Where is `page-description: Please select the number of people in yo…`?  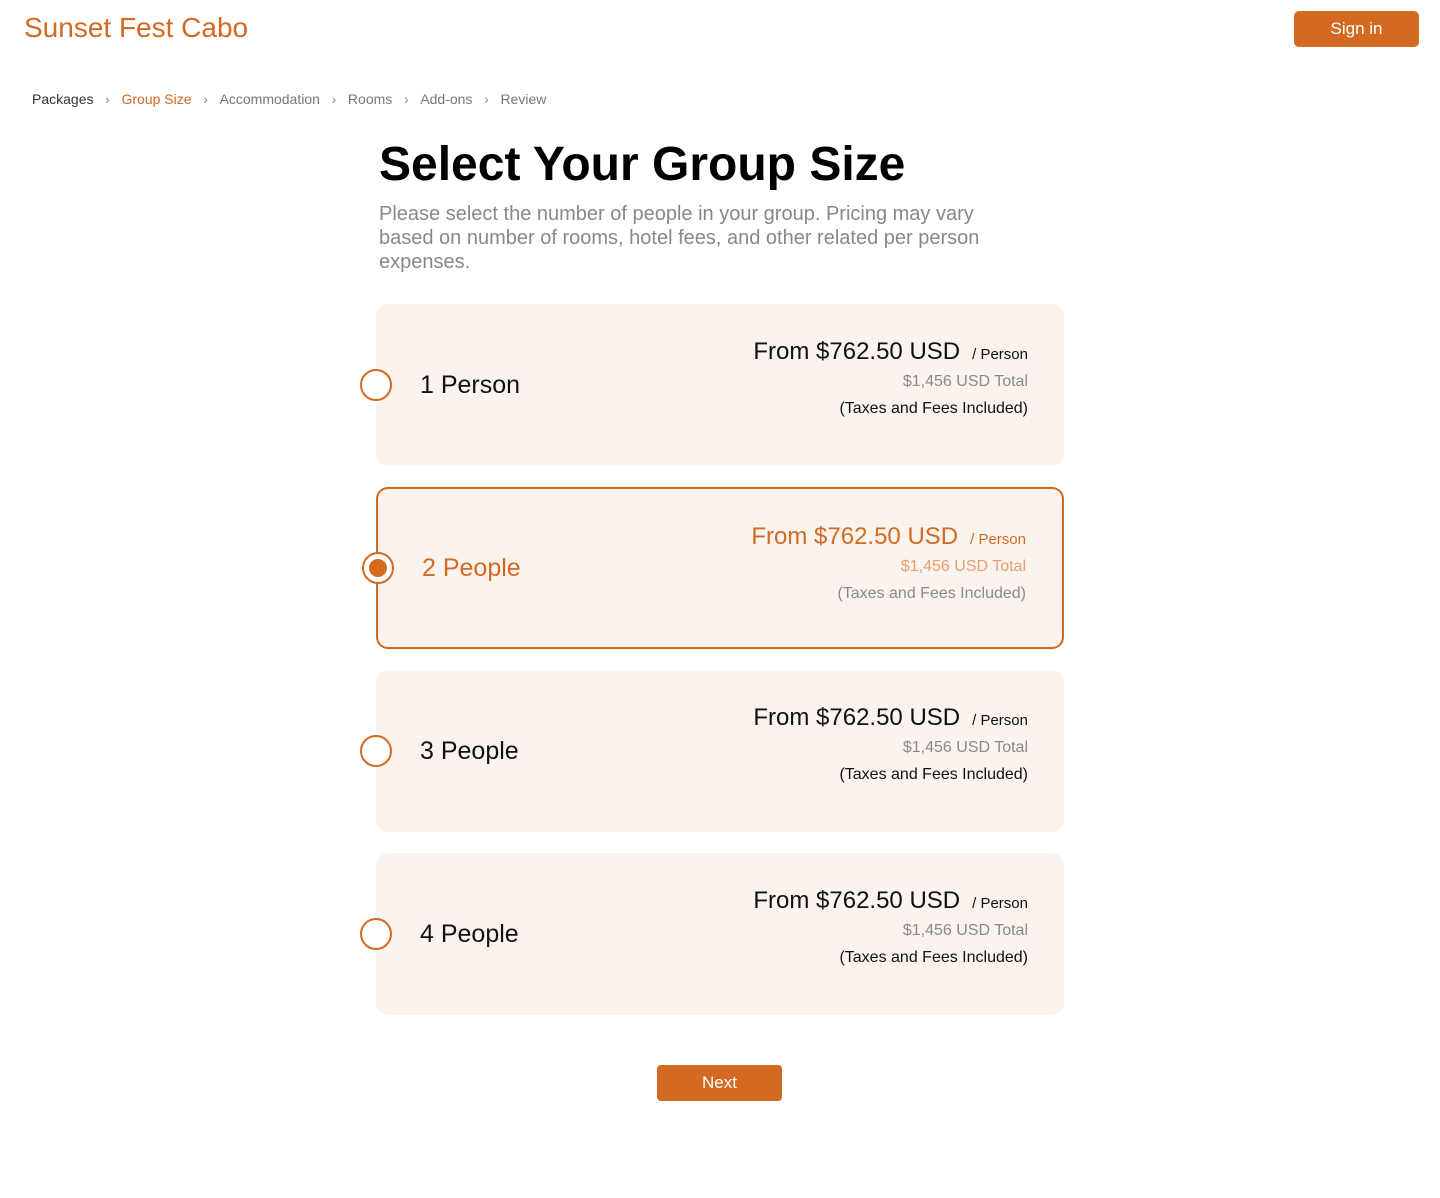
page-description: Please select the number of people in yo… is located at coordinates (679, 238).